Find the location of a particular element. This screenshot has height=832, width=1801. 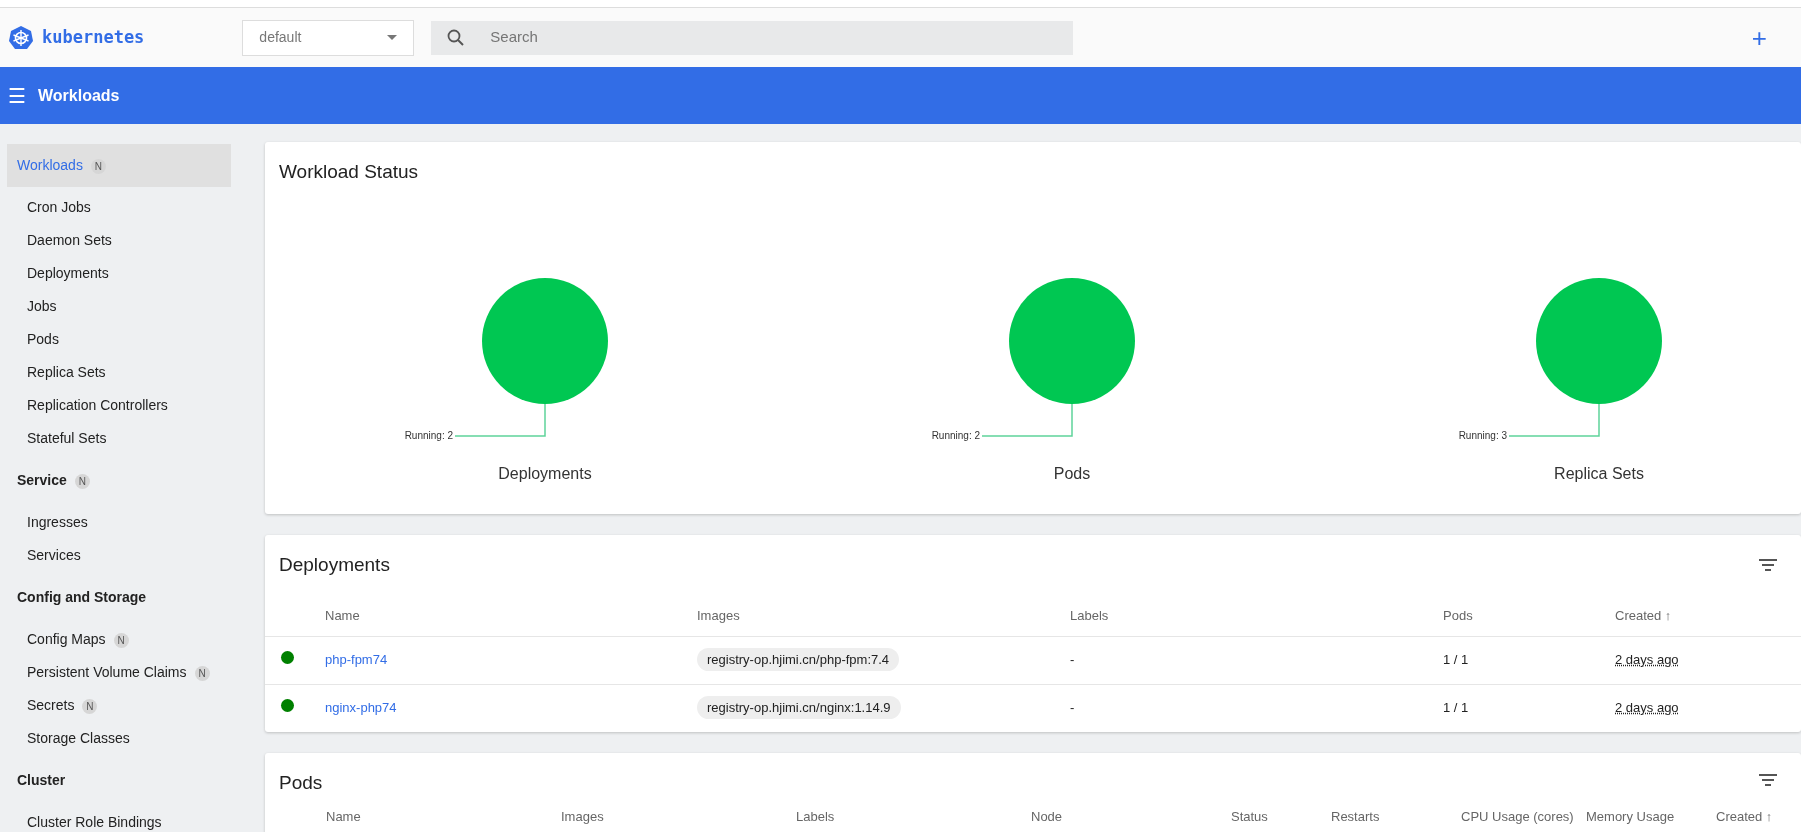

card-title: Workload Status is located at coordinates (349, 172).